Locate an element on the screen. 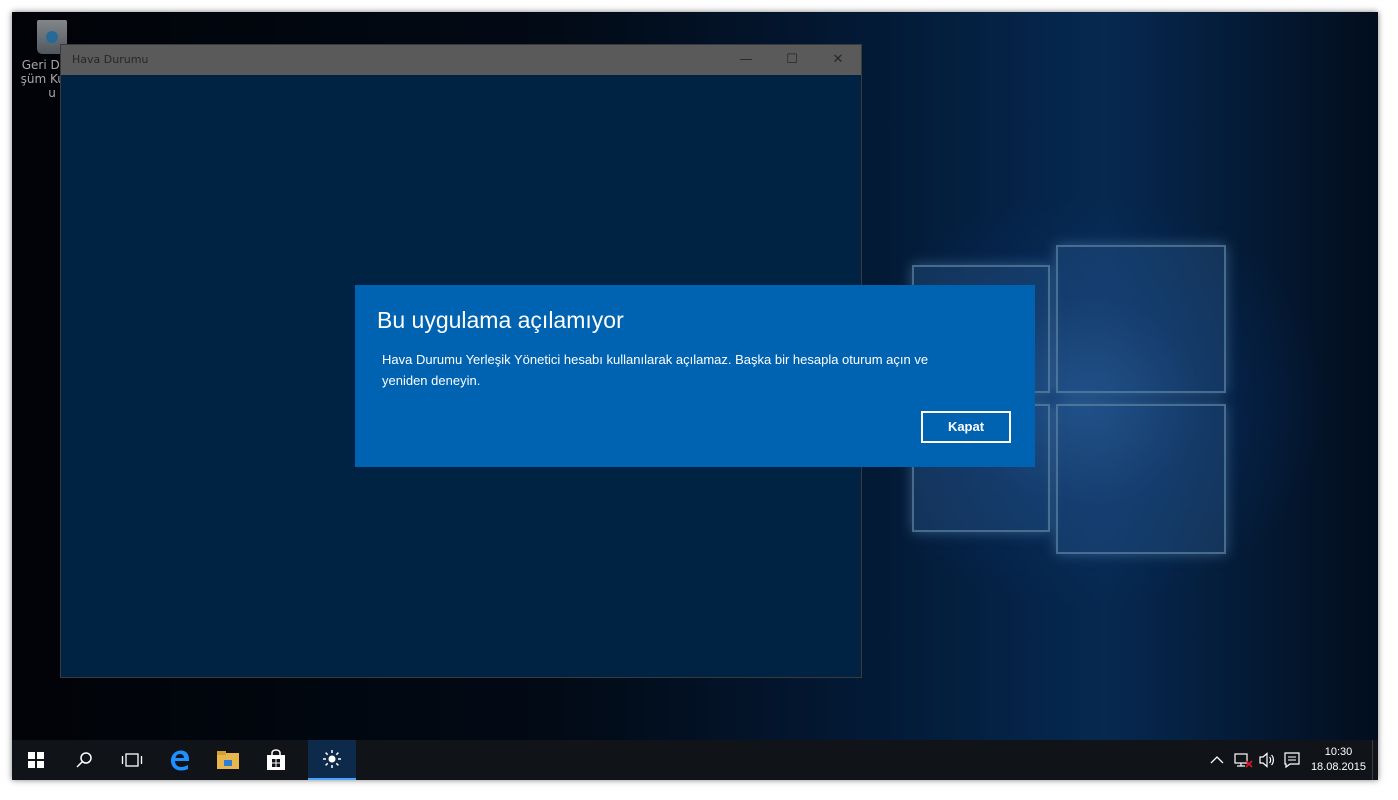 This screenshot has height=800, width=1398. clock-date: 18.08.2015 is located at coordinates (1338, 767).